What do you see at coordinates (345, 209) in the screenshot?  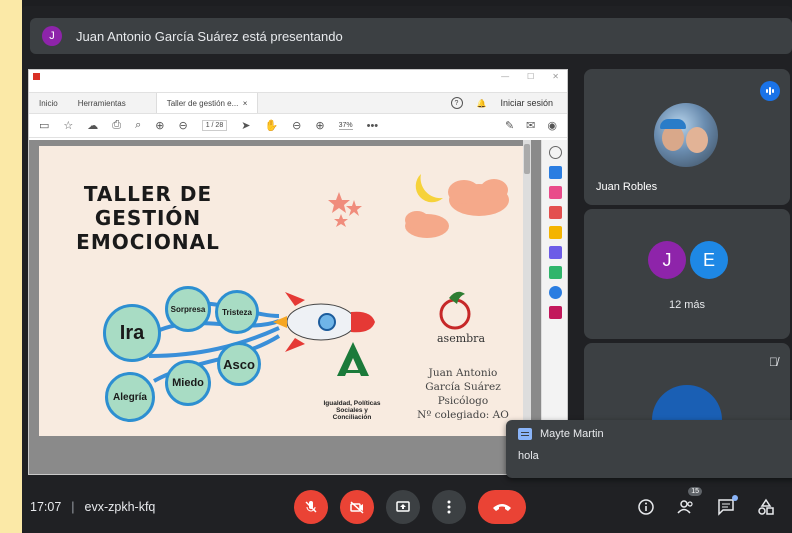 I see `stars` at bounding box center [345, 209].